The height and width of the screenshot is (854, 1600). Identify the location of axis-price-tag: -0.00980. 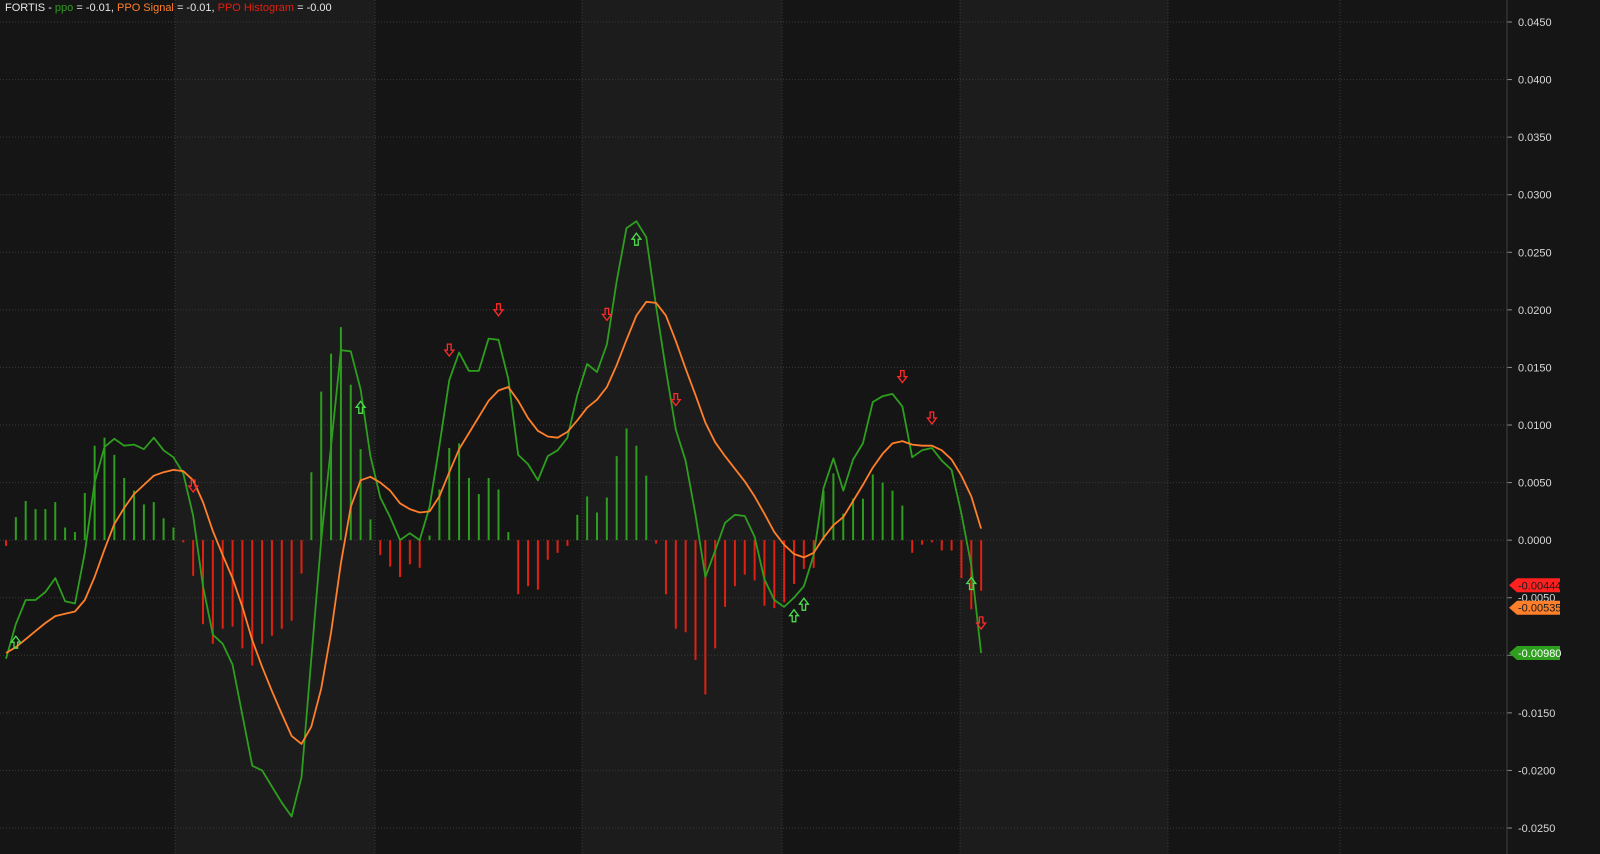
(1535, 652).